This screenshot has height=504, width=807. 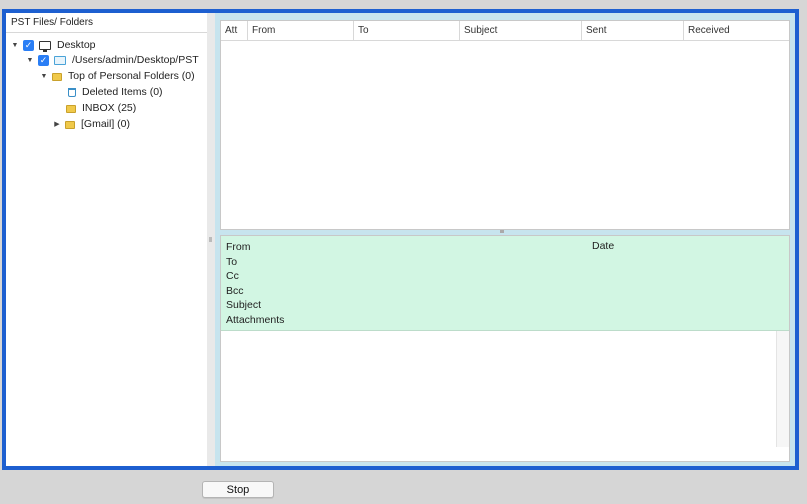 What do you see at coordinates (521, 30) in the screenshot?
I see `column-header-subject: Subject` at bounding box center [521, 30].